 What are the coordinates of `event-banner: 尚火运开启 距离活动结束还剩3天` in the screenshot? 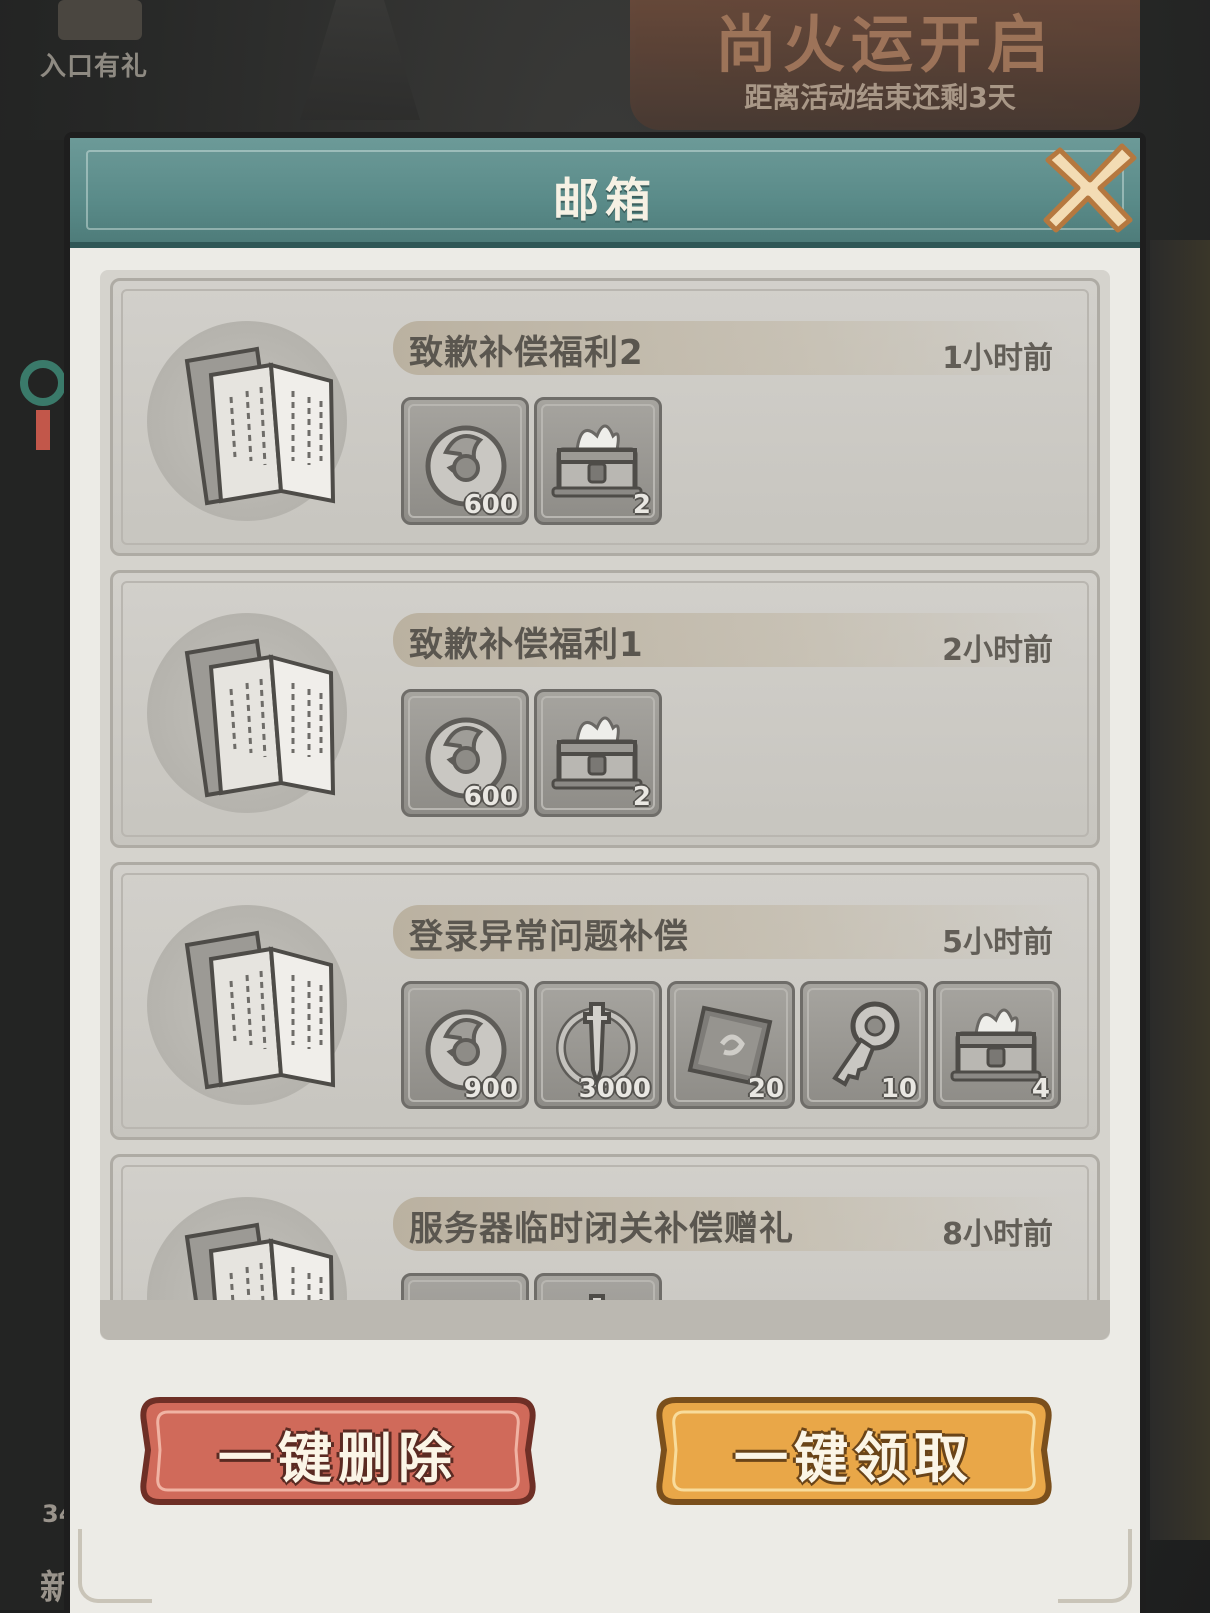 It's located at (885, 65).